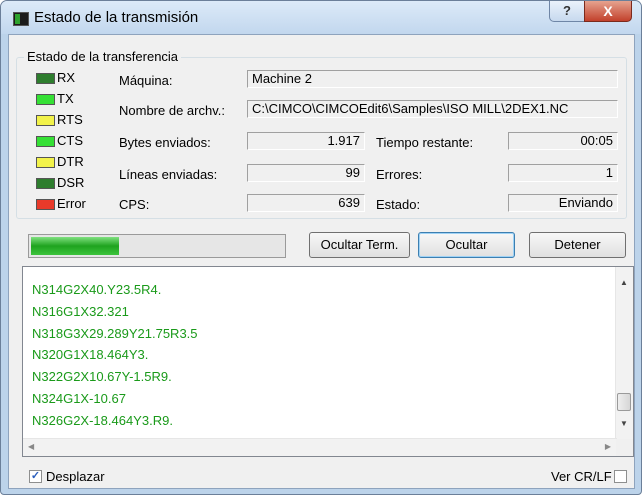 The width and height of the screenshot is (642, 495). What do you see at coordinates (306, 141) in the screenshot?
I see `bytes-sent-value: 1.917` at bounding box center [306, 141].